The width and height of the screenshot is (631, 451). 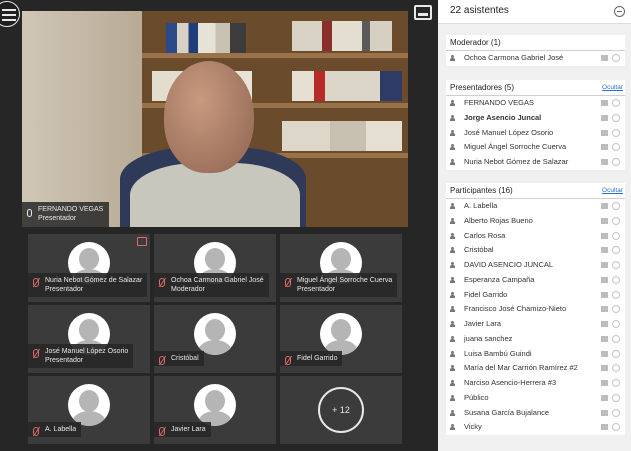 What do you see at coordinates (535, 221) in the screenshot?
I see `attendee-row: Alberto Rojas Bueno` at bounding box center [535, 221].